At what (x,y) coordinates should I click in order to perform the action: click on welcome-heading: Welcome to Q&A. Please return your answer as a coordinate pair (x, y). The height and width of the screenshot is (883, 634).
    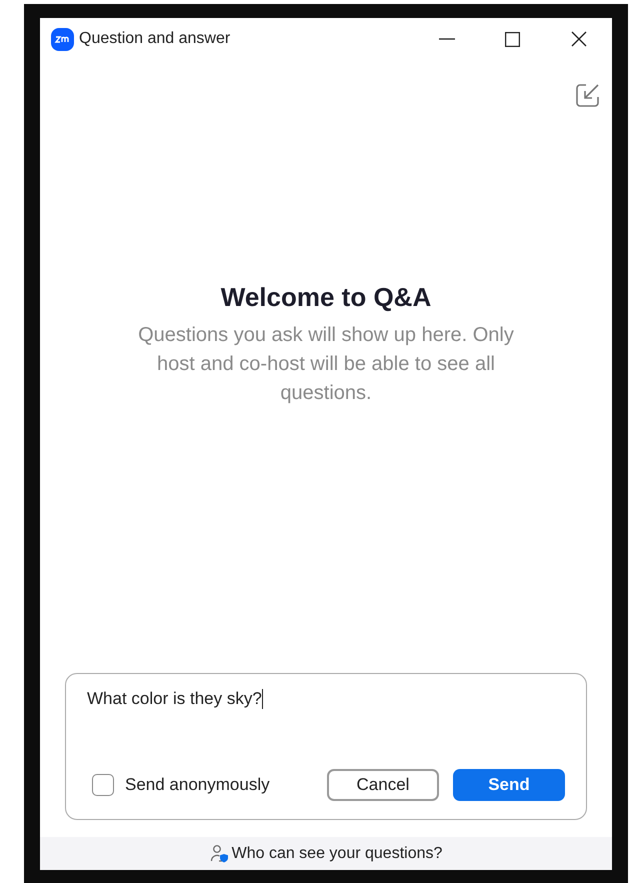
    Looking at the image, I should click on (326, 297).